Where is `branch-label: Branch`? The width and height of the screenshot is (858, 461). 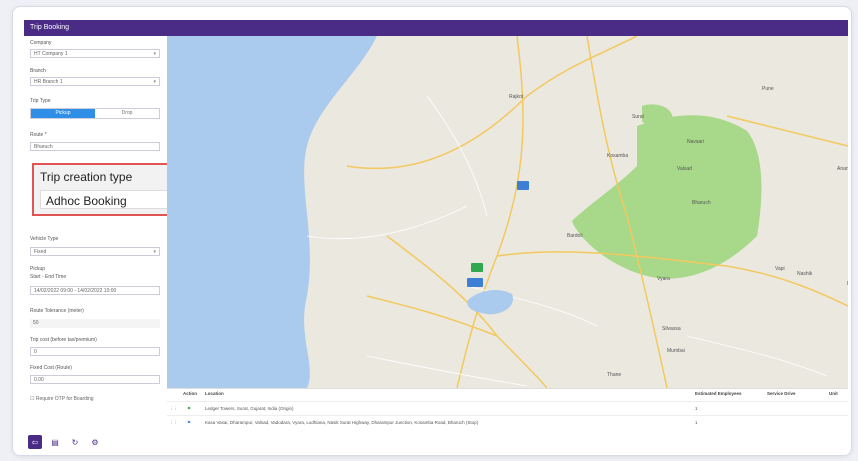 branch-label: Branch is located at coordinates (38, 71).